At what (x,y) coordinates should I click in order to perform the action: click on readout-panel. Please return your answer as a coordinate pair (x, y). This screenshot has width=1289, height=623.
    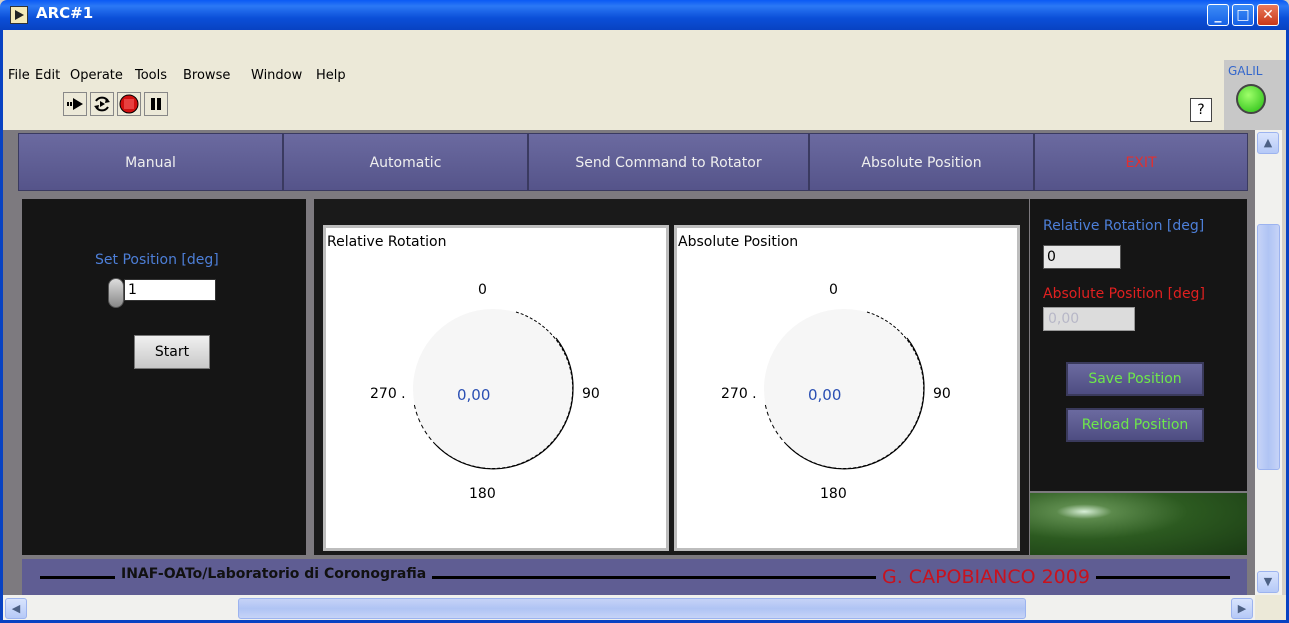
    Looking at the image, I should click on (1138, 345).